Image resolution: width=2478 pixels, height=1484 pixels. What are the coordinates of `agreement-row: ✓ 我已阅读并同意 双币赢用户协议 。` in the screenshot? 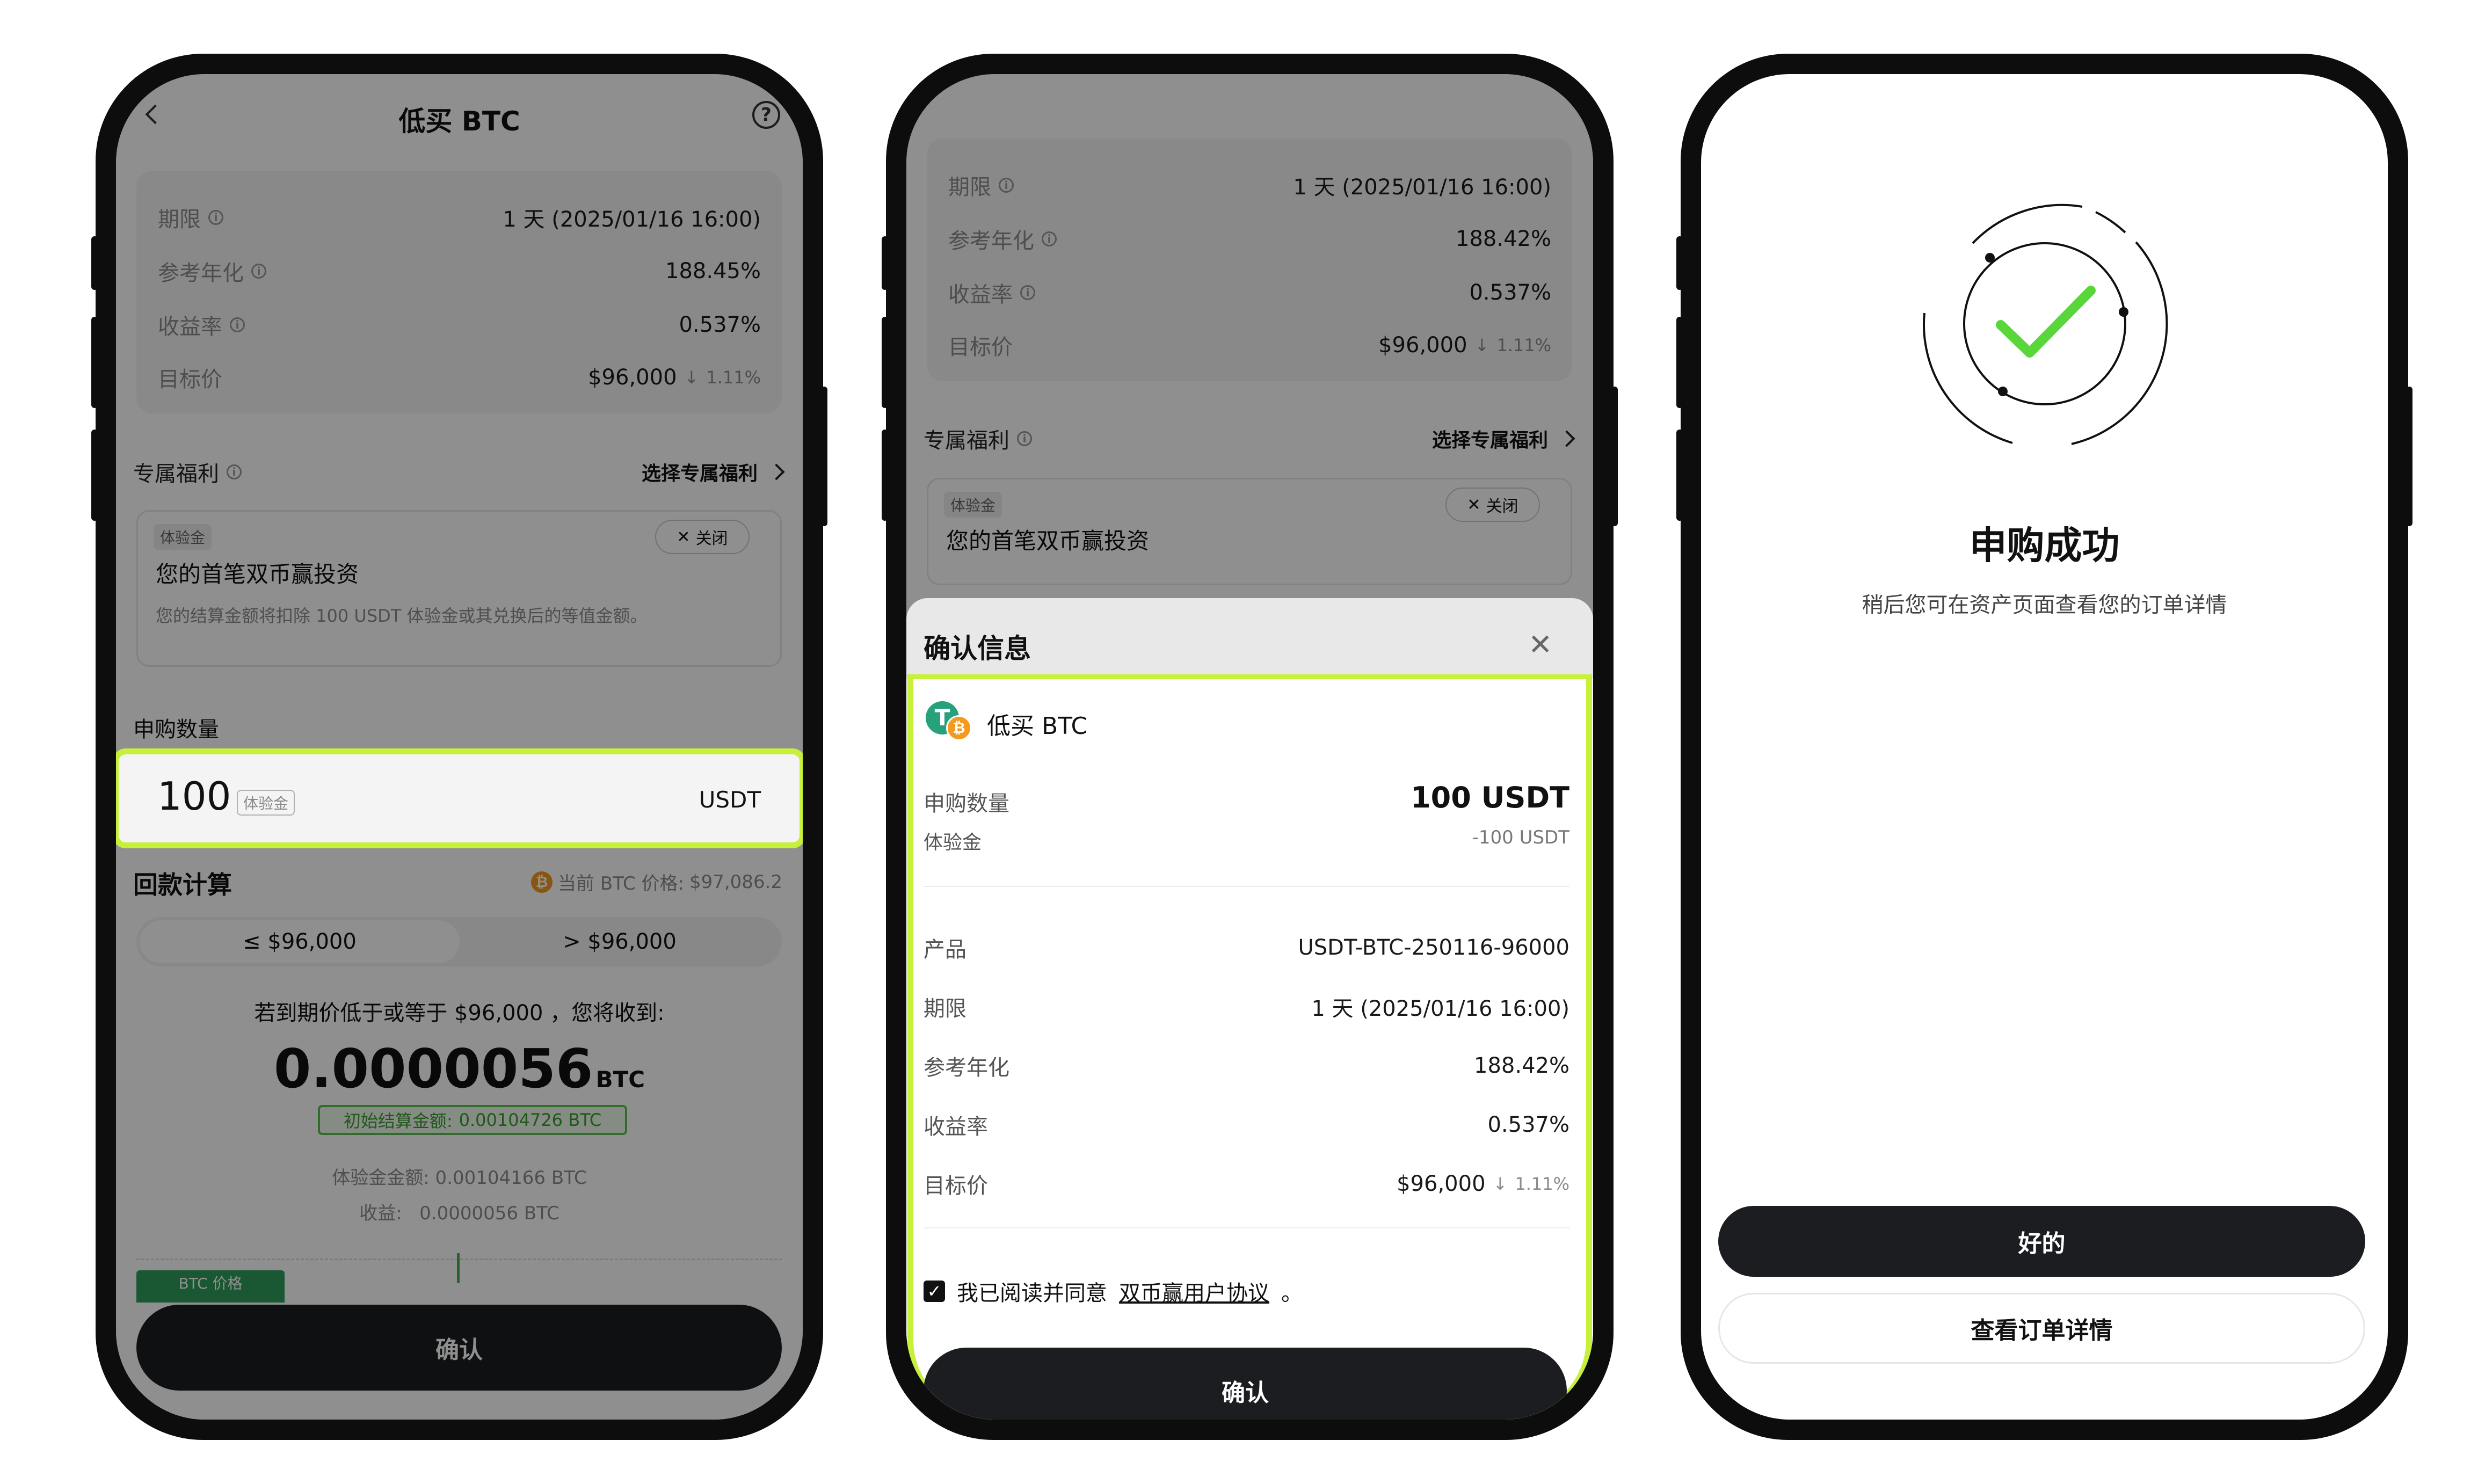 It's located at (1114, 1291).